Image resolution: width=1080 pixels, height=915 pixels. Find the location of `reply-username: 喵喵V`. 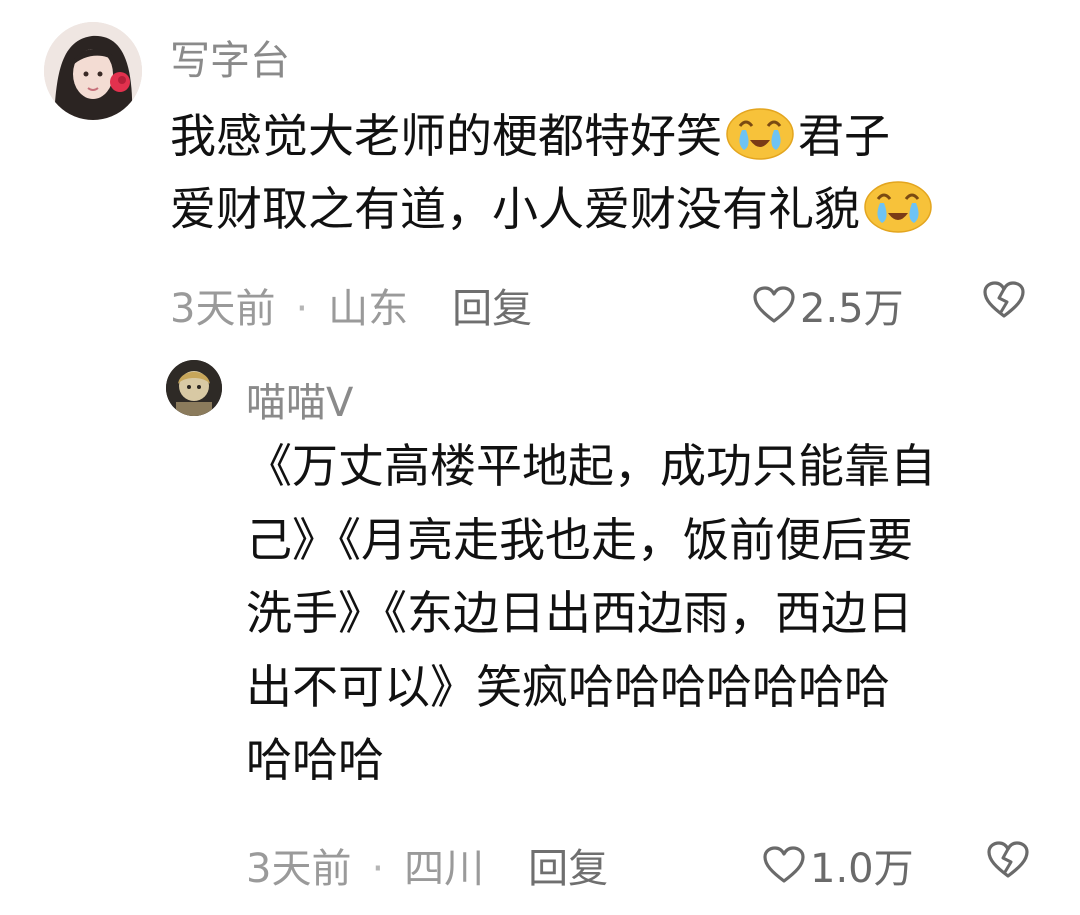

reply-username: 喵喵V is located at coordinates (299, 399).